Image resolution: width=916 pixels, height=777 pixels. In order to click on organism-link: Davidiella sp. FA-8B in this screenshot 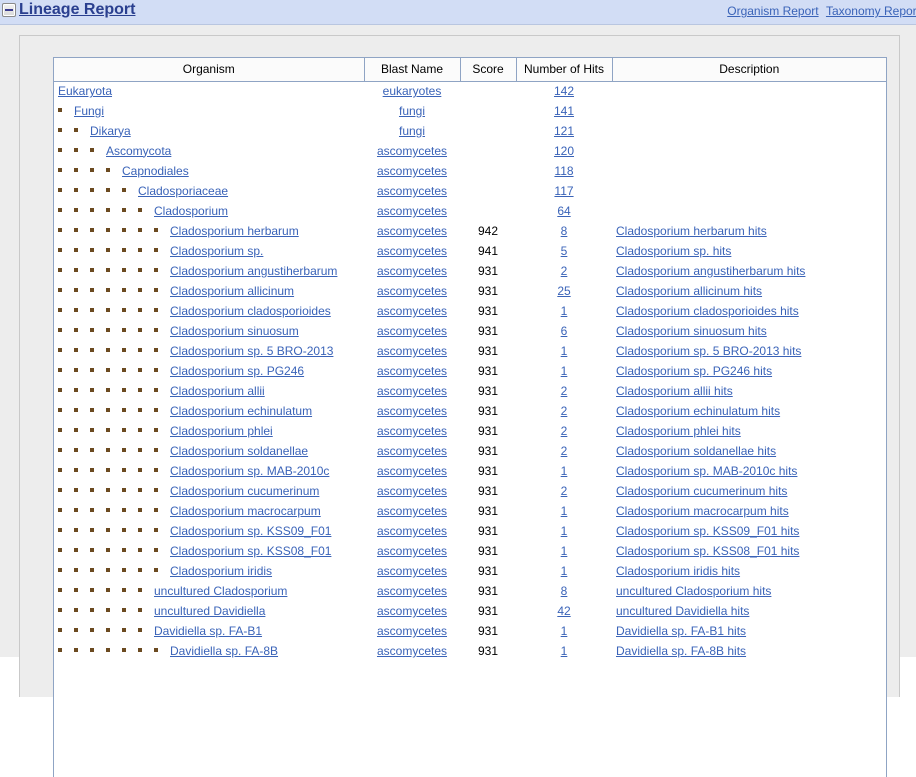, I will do `click(224, 651)`.